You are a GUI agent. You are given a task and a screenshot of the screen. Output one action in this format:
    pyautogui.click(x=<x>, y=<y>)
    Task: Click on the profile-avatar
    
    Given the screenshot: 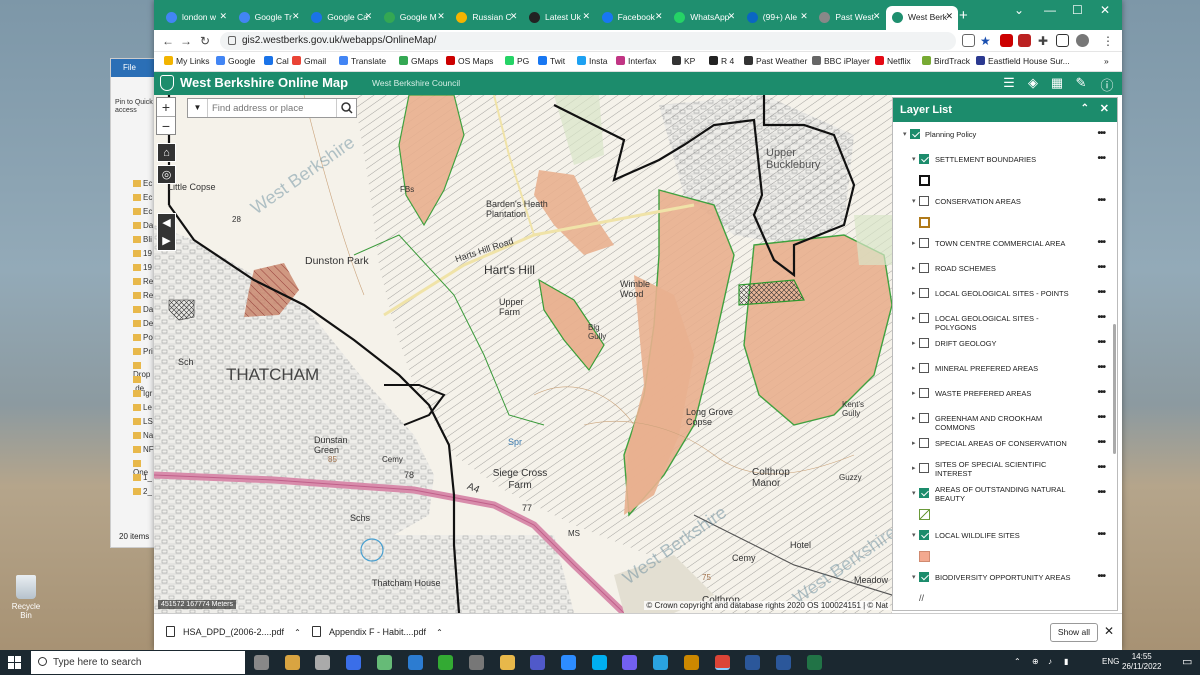 What is the action you would take?
    pyautogui.click(x=1082, y=40)
    